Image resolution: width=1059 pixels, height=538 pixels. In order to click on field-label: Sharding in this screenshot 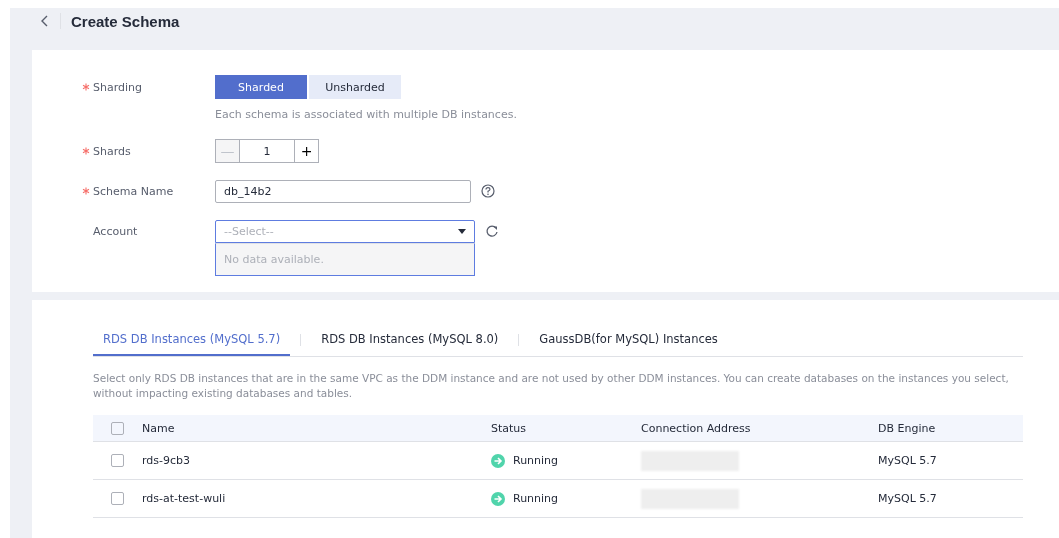, I will do `click(118, 87)`.